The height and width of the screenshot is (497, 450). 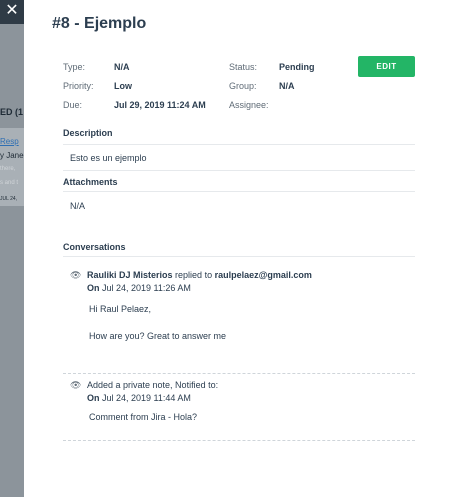 What do you see at coordinates (74, 67) in the screenshot?
I see `type-label: Type:` at bounding box center [74, 67].